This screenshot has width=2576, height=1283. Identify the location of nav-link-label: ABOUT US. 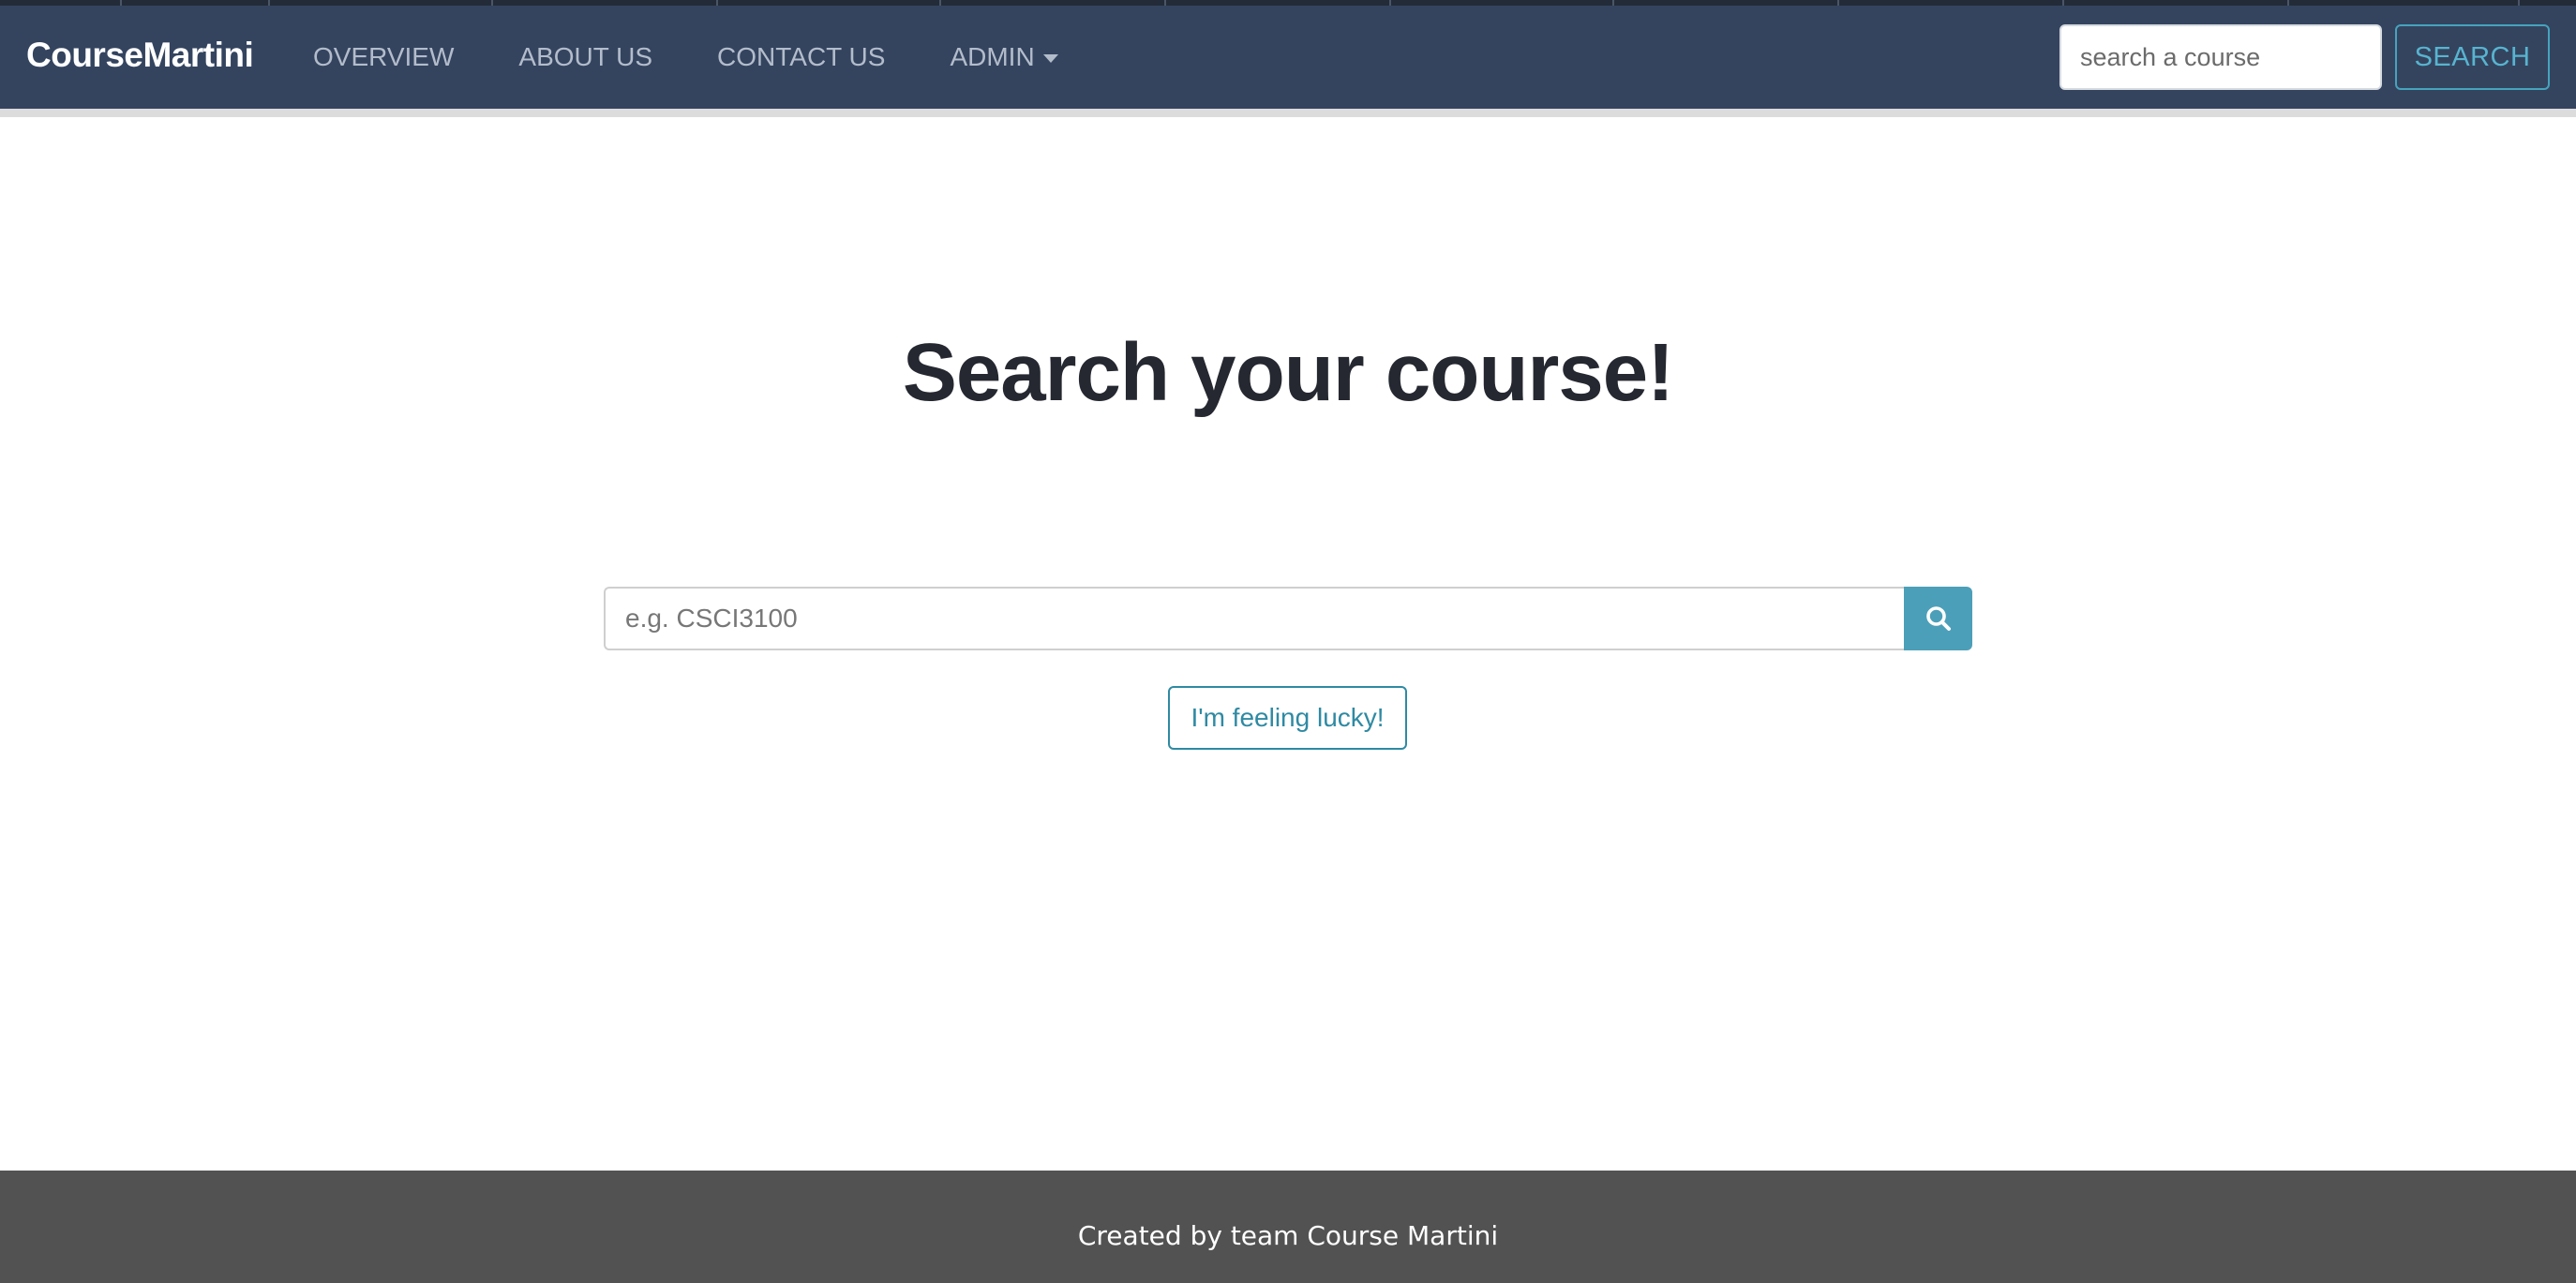
(585, 56).